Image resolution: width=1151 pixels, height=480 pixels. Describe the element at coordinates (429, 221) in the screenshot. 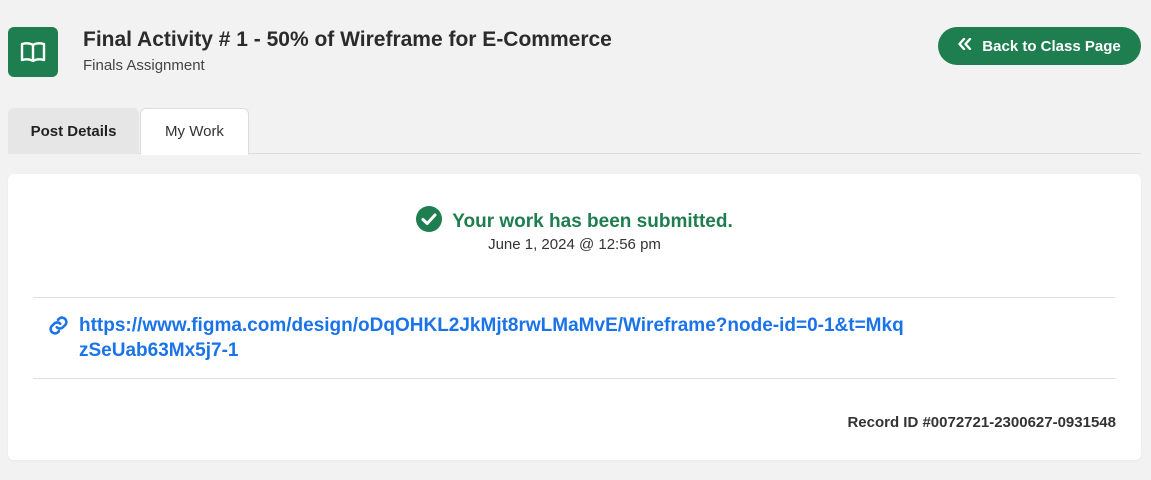

I see `check-circle-icon` at that location.